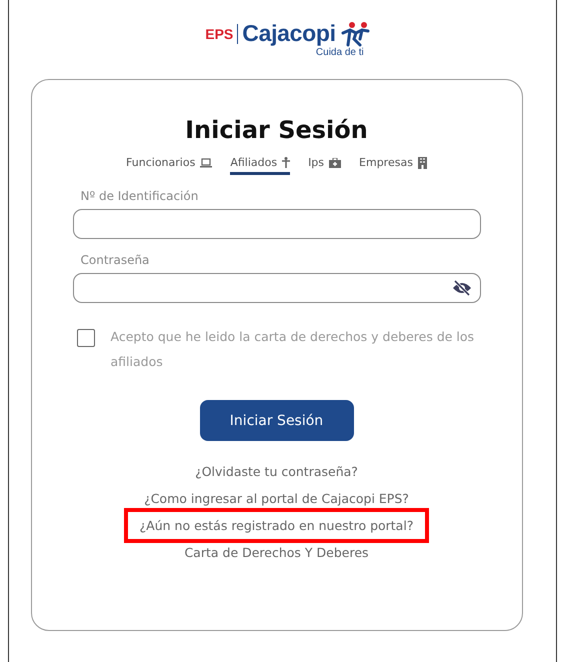 The height and width of the screenshot is (662, 561). What do you see at coordinates (293, 349) in the screenshot?
I see `consent-text: Acepto que he leido la carta de derechos y deberes de los afiliados` at bounding box center [293, 349].